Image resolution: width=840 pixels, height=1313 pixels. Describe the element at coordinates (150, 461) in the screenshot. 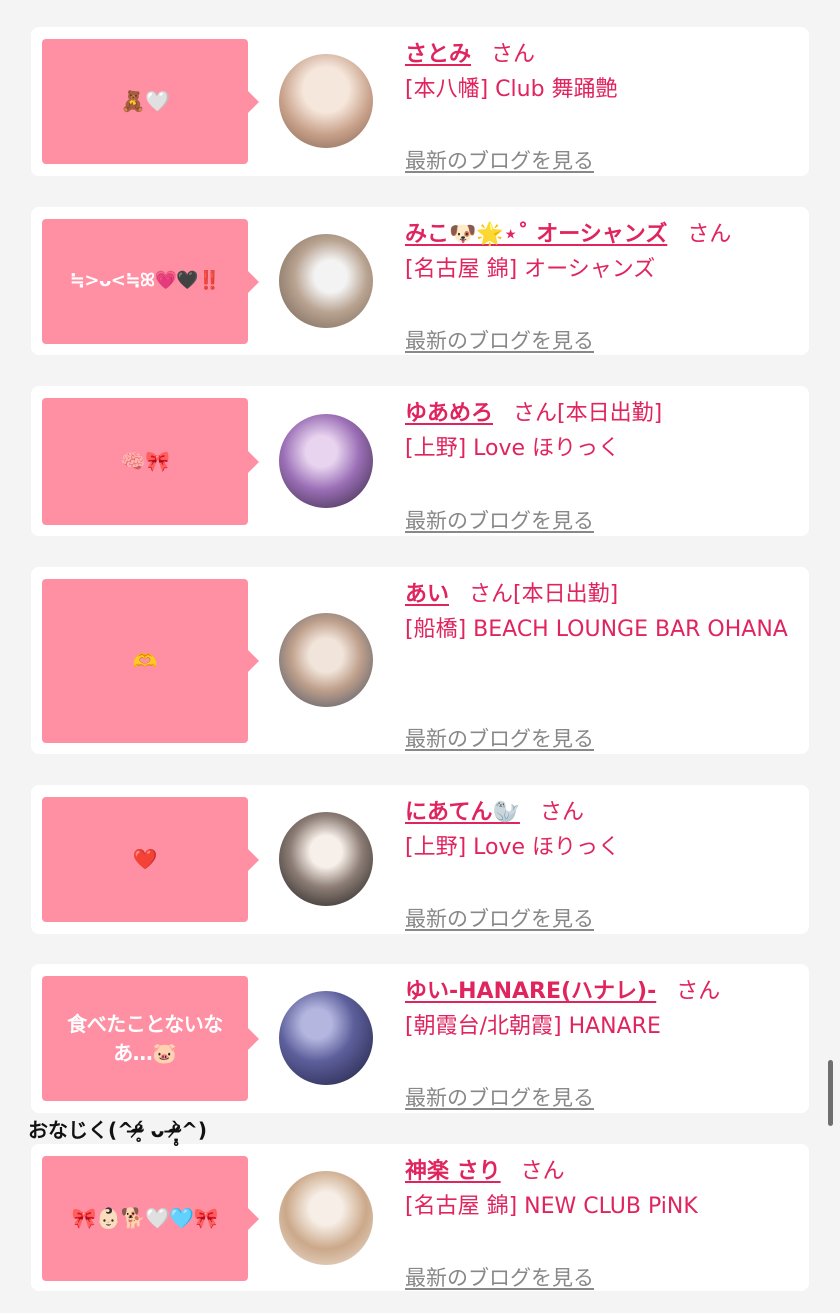

I see `comment-bubble: 🧠🎀` at that location.